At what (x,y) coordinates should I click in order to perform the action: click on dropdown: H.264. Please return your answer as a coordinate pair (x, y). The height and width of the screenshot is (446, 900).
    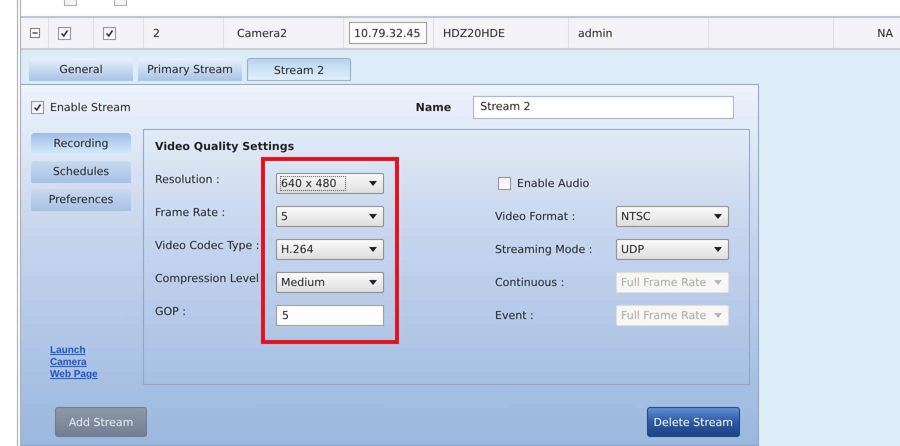
    Looking at the image, I should click on (330, 249).